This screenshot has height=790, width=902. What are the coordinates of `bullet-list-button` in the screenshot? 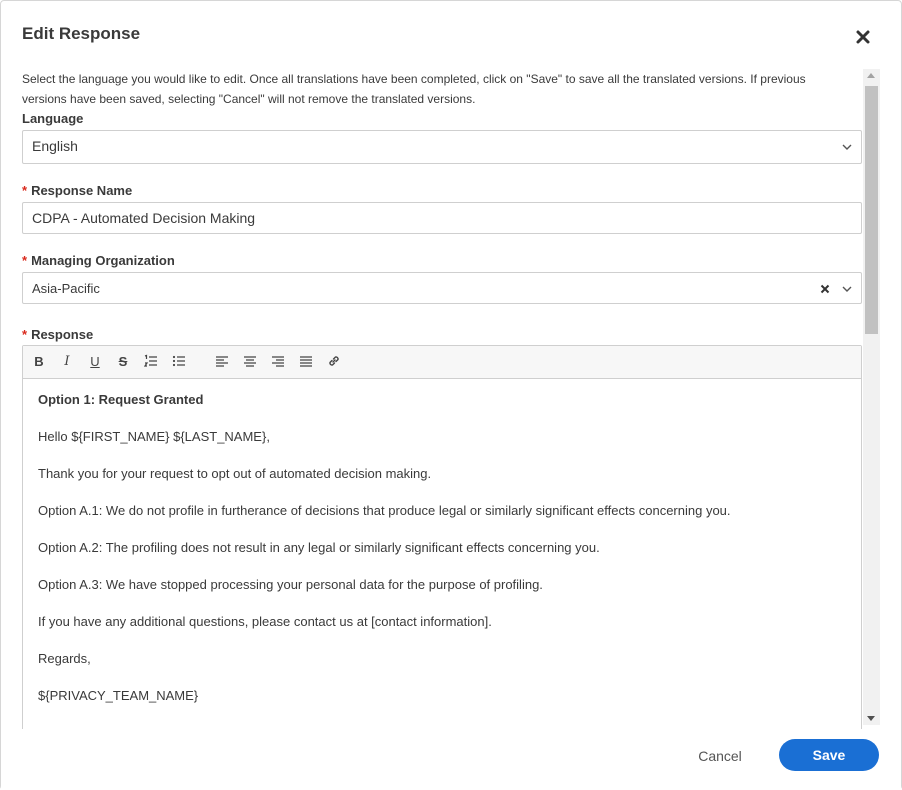 It's located at (179, 362).